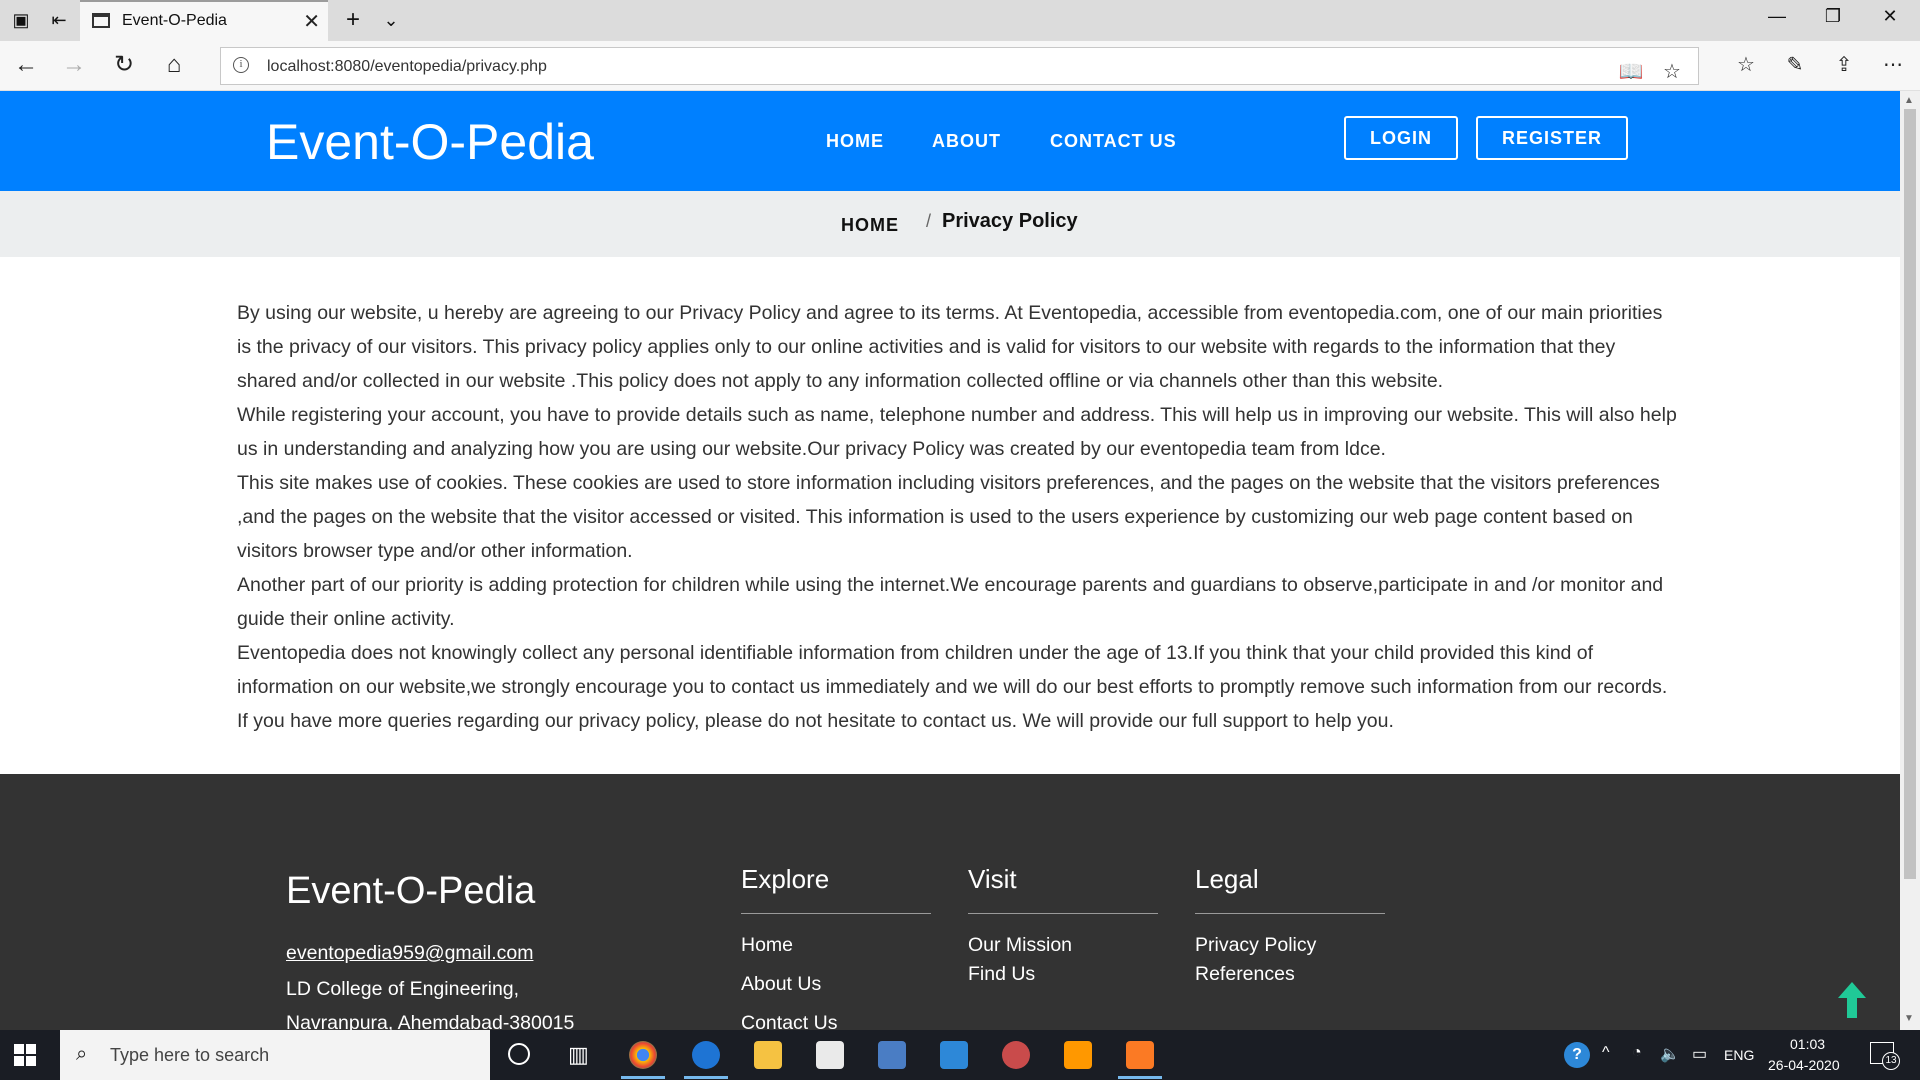 The width and height of the screenshot is (1920, 1080). I want to click on scroll-up-icon: ▲, so click(1909, 100).